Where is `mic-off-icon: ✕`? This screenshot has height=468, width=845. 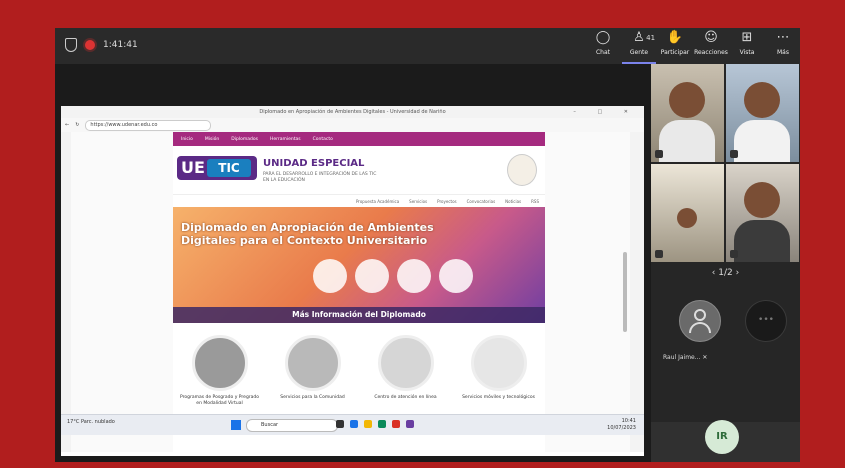
mic-off-icon: ✕ is located at coordinates (705, 357).